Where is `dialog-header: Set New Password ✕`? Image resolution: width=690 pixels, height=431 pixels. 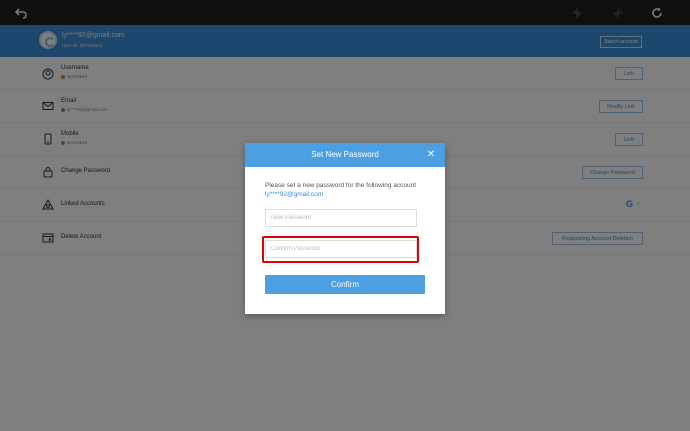 dialog-header: Set New Password ✕ is located at coordinates (345, 155).